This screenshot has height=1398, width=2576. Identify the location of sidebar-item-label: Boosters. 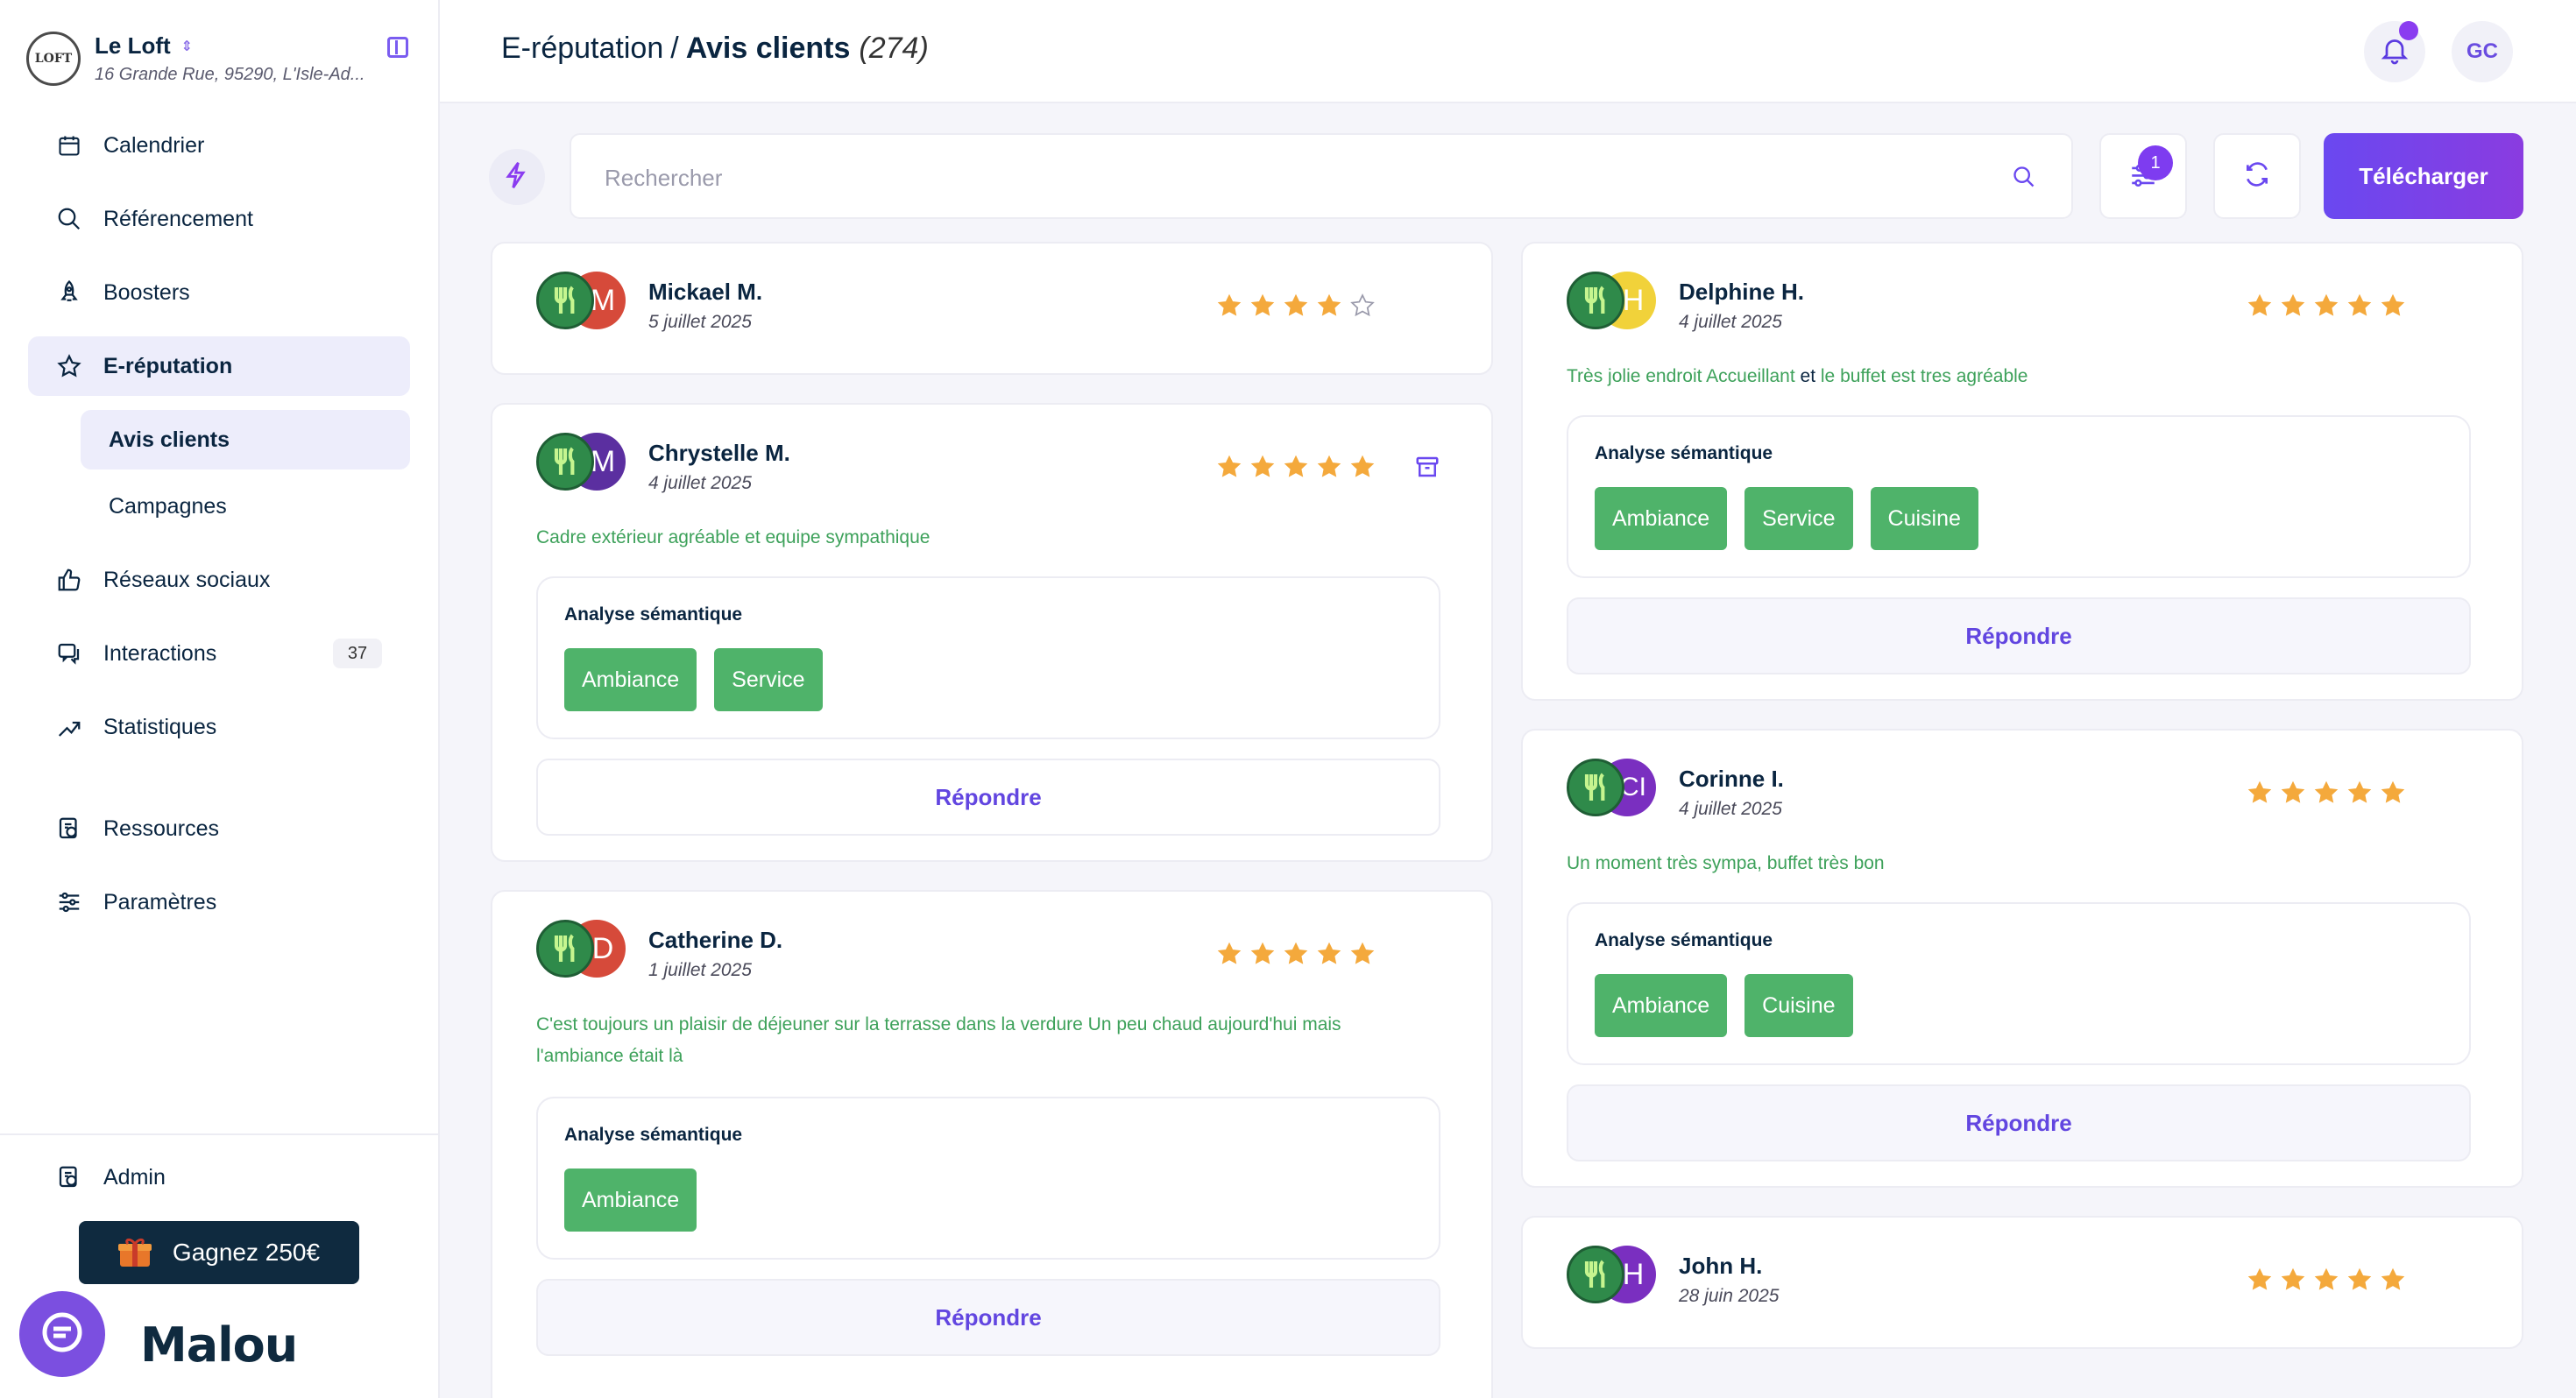
(146, 292).